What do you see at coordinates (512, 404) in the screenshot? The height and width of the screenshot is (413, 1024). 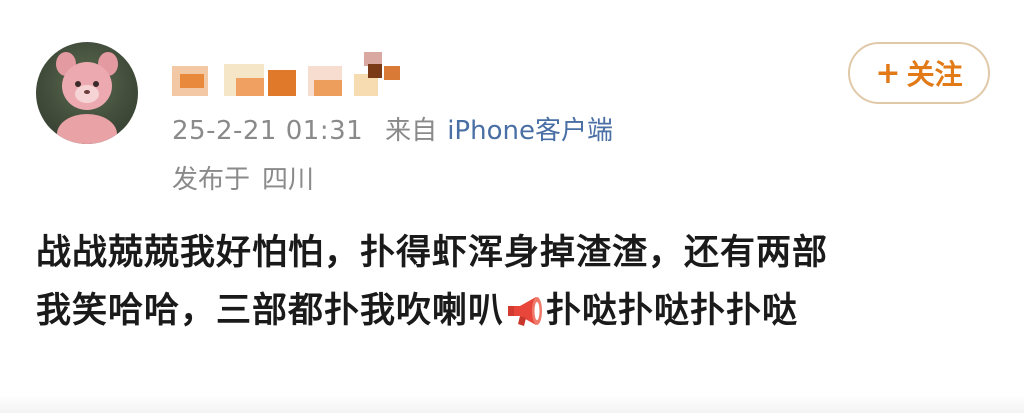 I see `bottom-fade` at bounding box center [512, 404].